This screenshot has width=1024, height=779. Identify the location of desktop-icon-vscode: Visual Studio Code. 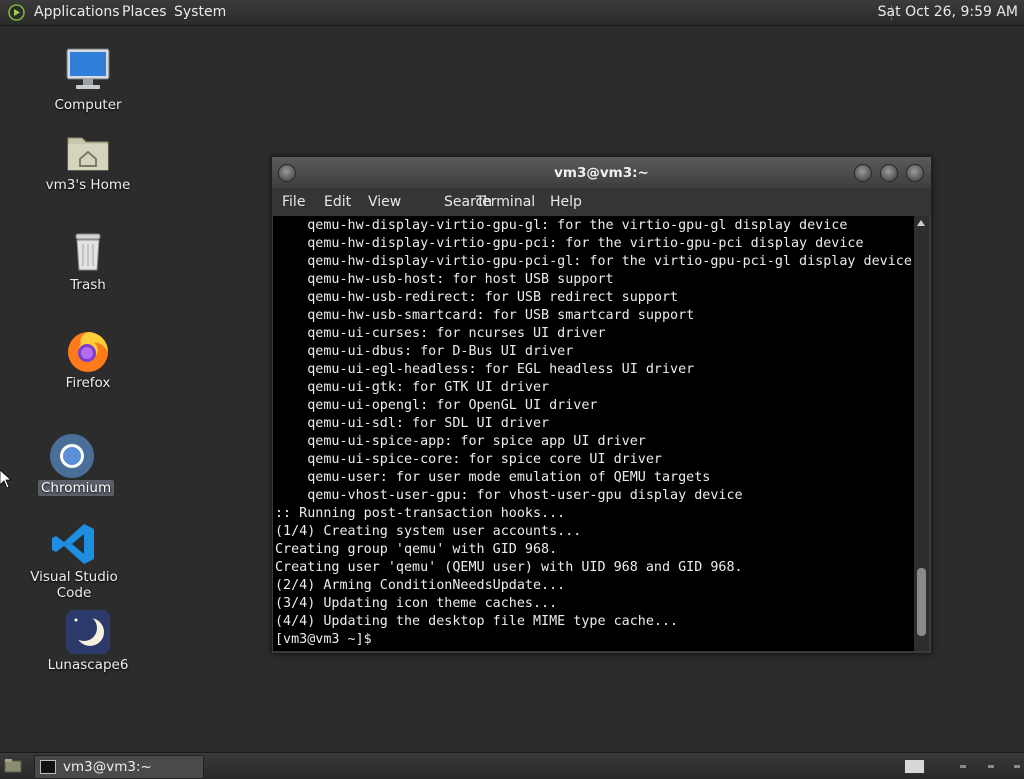
(74, 560).